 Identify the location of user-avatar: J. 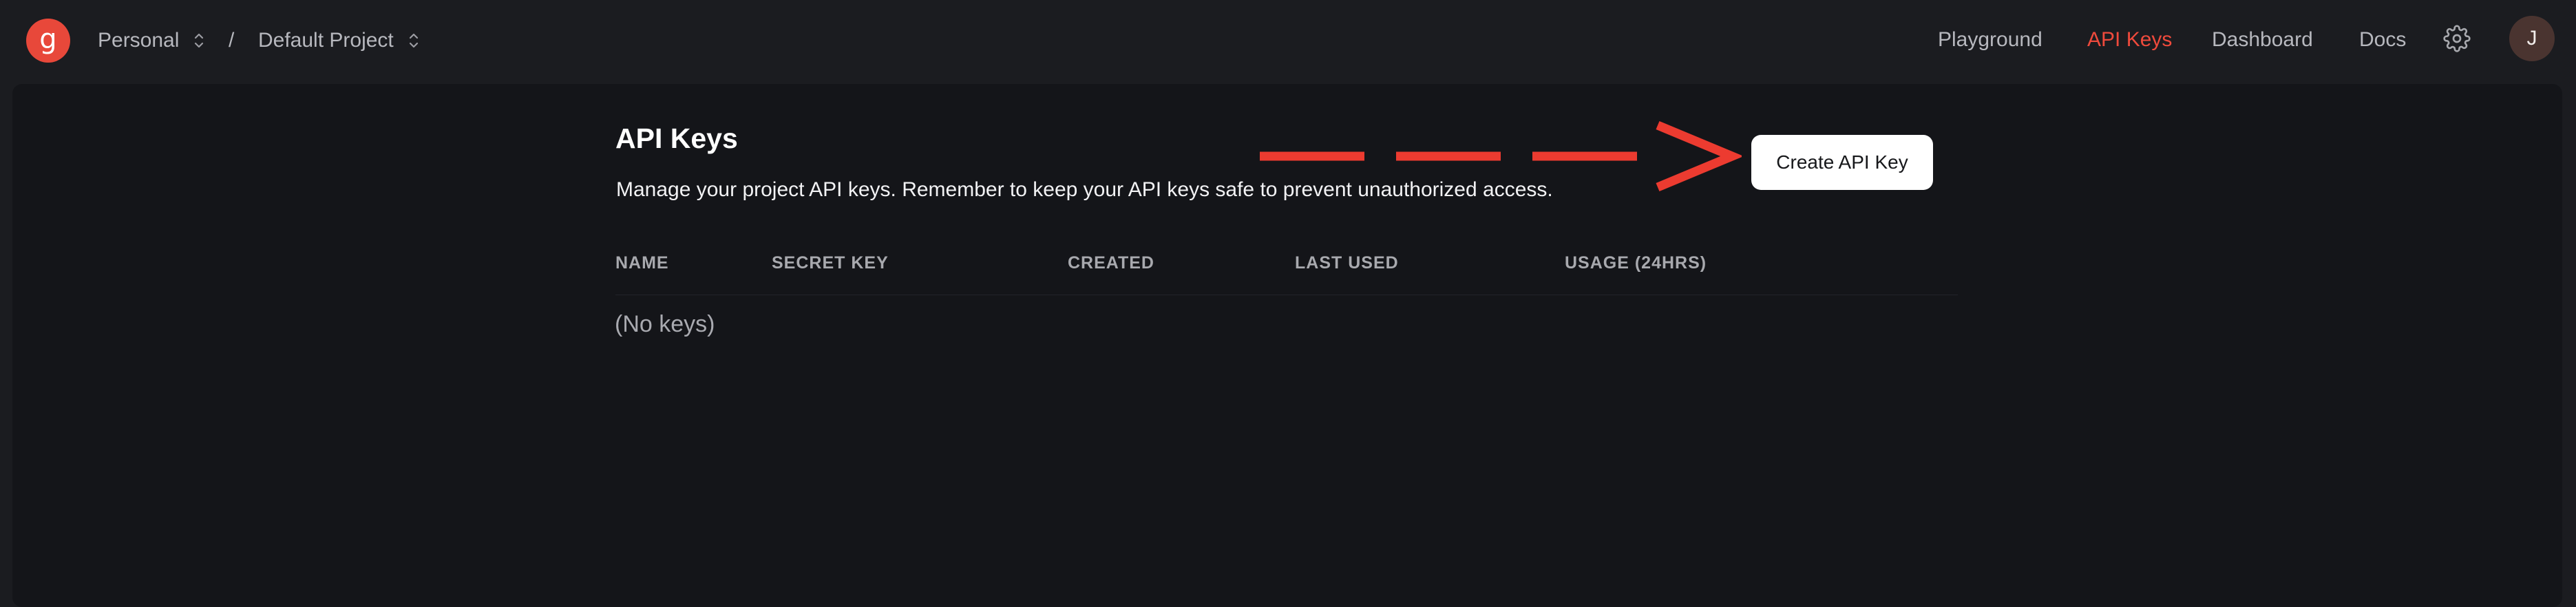
(2532, 38).